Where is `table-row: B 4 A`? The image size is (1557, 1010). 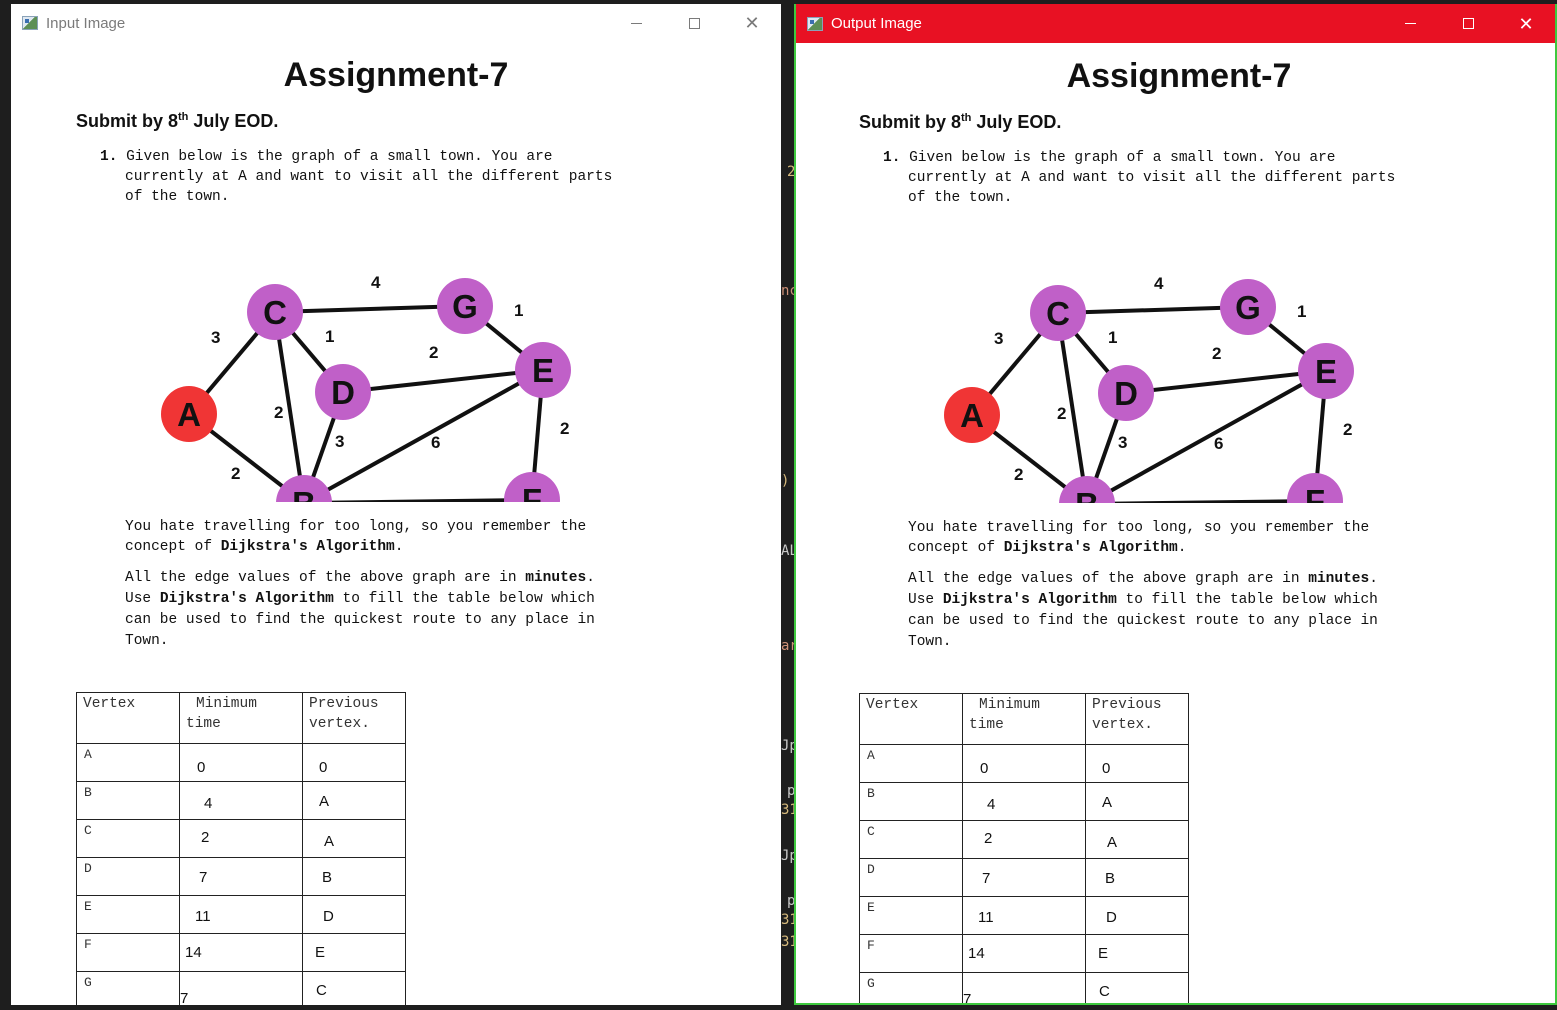 table-row: B 4 A is located at coordinates (1024, 801).